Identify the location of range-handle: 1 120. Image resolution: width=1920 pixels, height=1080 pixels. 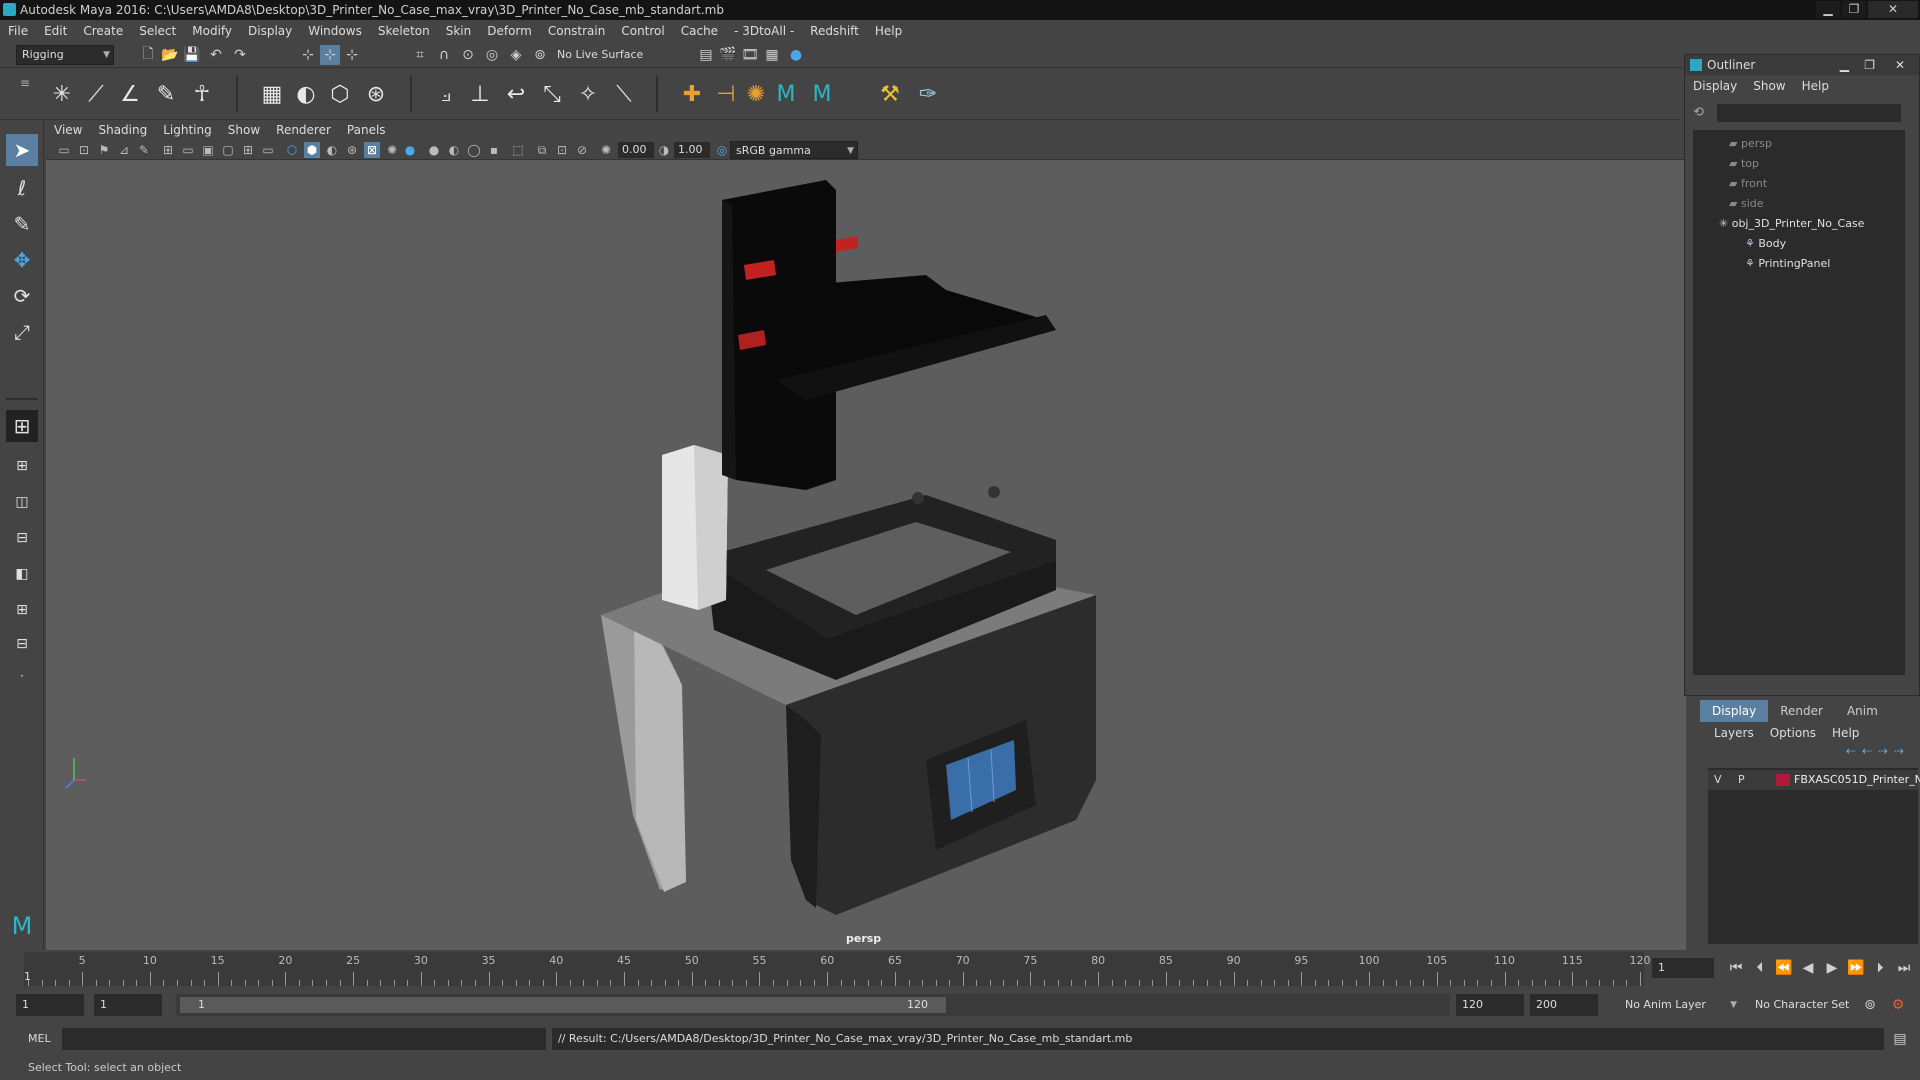
(563, 1005).